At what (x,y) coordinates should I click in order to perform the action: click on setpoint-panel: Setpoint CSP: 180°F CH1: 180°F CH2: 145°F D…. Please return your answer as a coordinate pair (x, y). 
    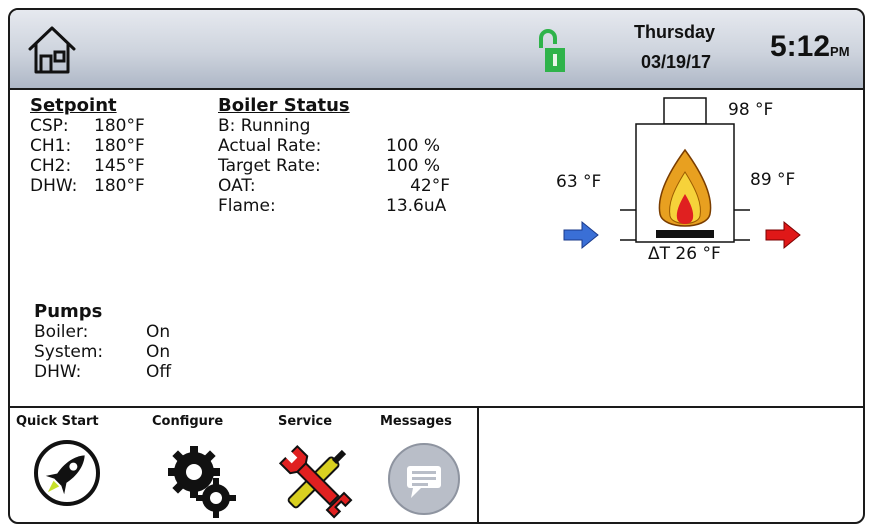
    Looking at the image, I should click on (87, 146).